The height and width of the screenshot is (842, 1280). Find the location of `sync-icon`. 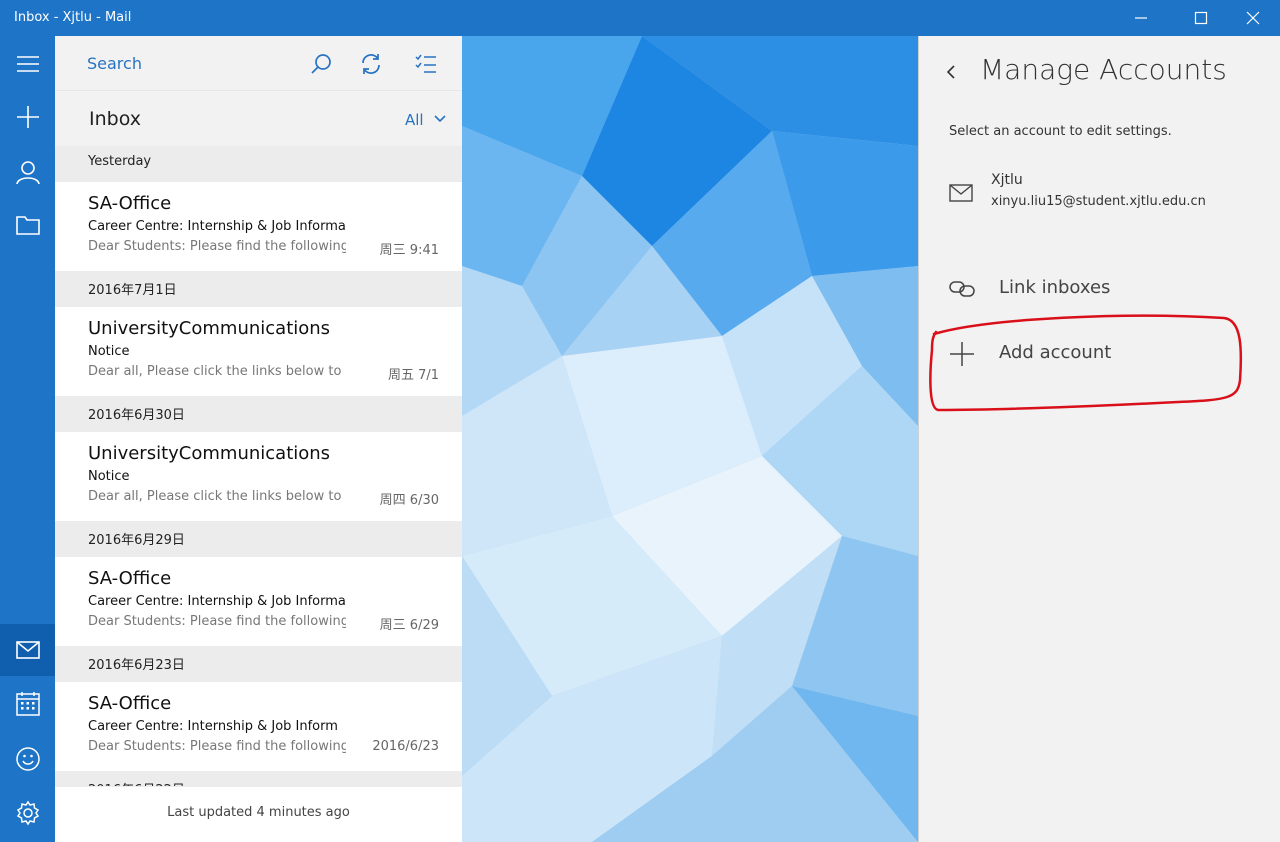

sync-icon is located at coordinates (371, 64).